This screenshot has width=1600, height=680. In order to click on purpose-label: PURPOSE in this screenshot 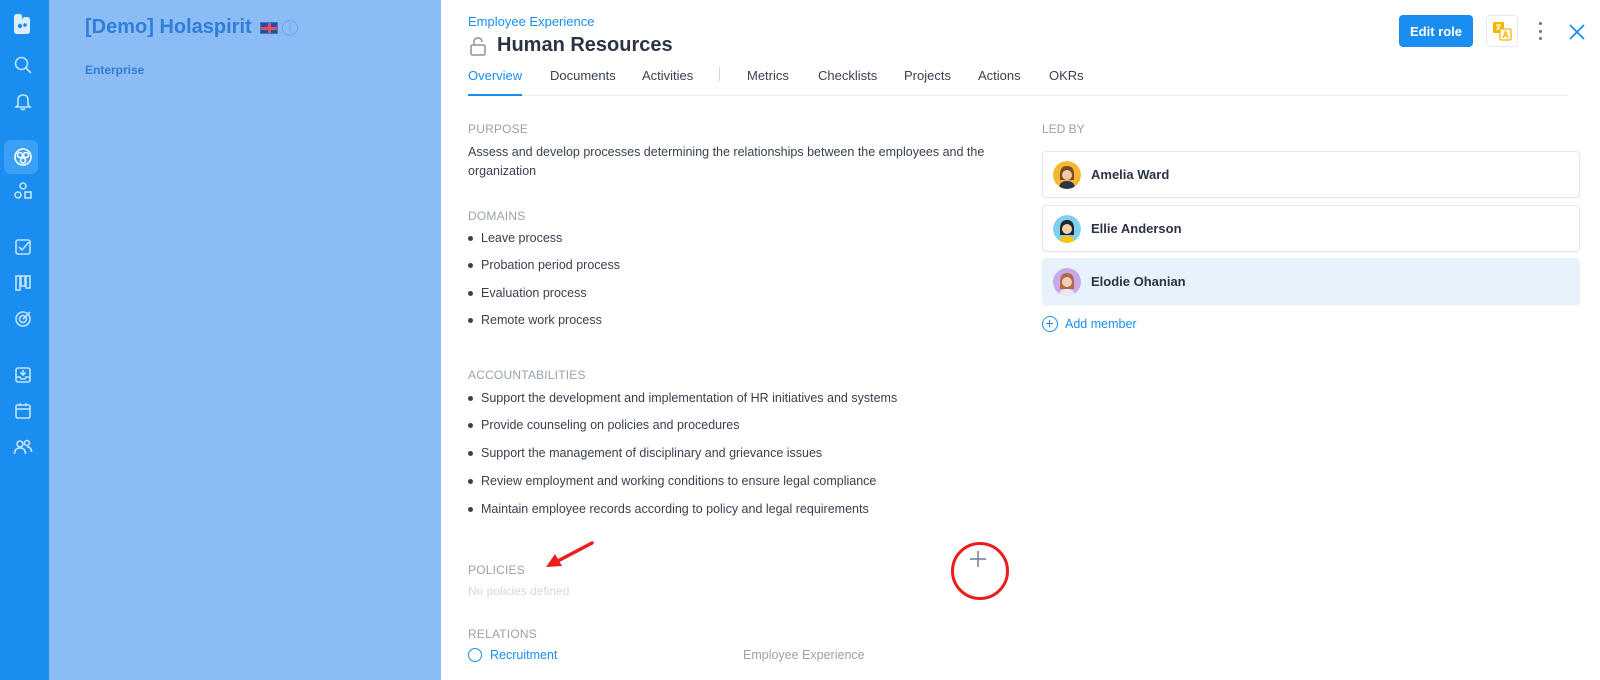, I will do `click(498, 129)`.